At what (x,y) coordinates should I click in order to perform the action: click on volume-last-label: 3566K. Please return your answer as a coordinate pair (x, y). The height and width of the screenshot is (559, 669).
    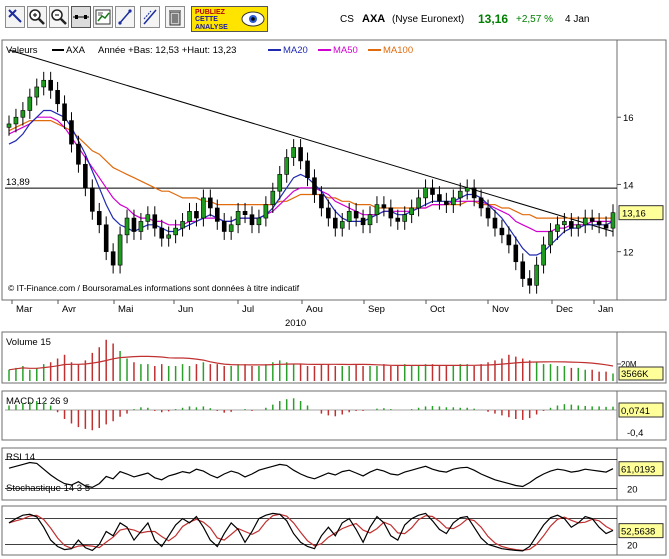
    Looking at the image, I should click on (635, 374).